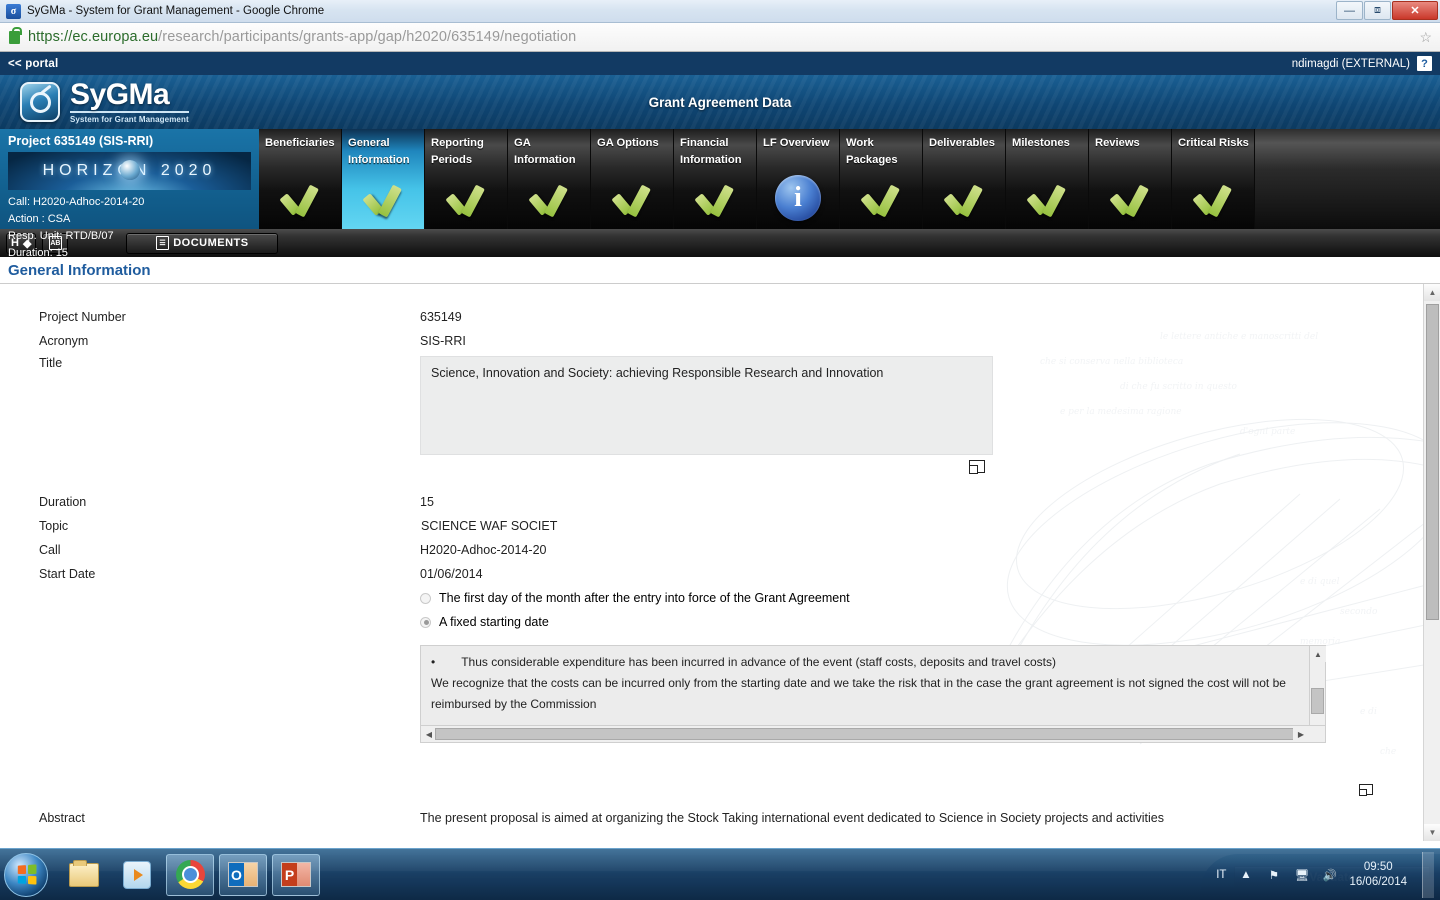 This screenshot has height=900, width=1440. What do you see at coordinates (962, 143) in the screenshot?
I see `tab-label: Deliverables` at bounding box center [962, 143].